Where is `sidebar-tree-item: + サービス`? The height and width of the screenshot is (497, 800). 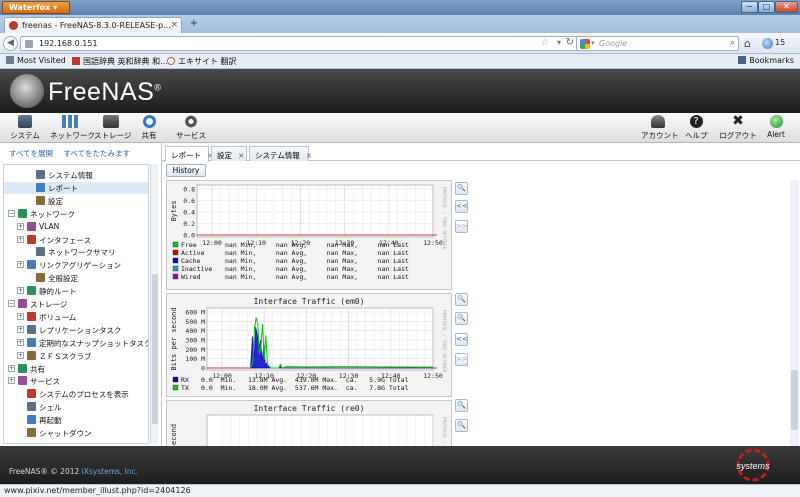
sidebar-tree-item: + サービス is located at coordinates (76, 381).